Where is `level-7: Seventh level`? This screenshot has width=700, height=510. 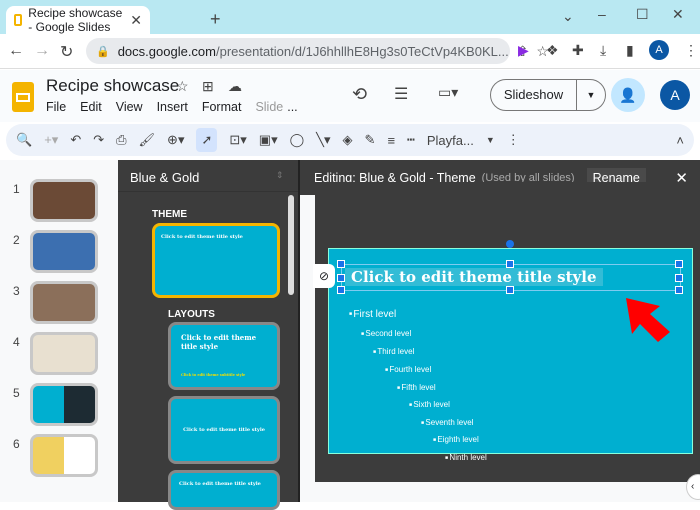
level-7: Seventh level is located at coordinates (447, 422).